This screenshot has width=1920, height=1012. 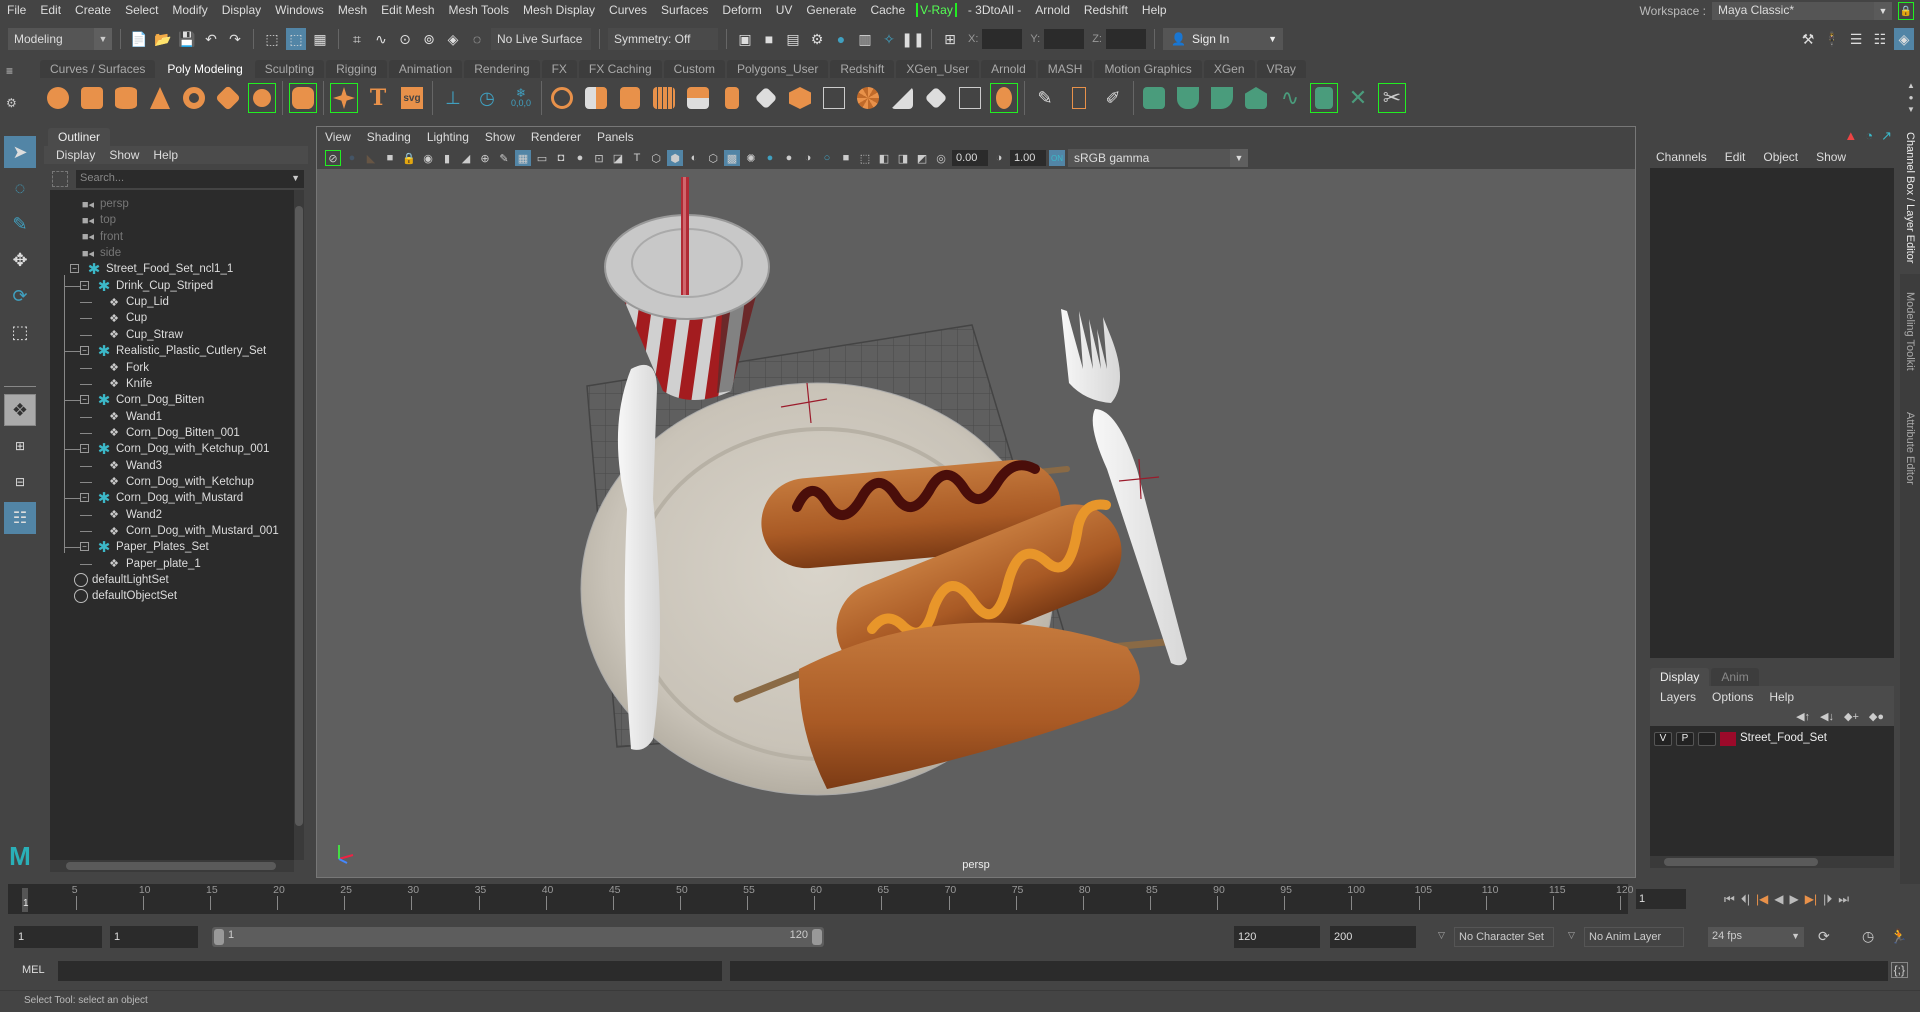 I want to click on script-editor-icon: {;}, so click(x=1899, y=970).